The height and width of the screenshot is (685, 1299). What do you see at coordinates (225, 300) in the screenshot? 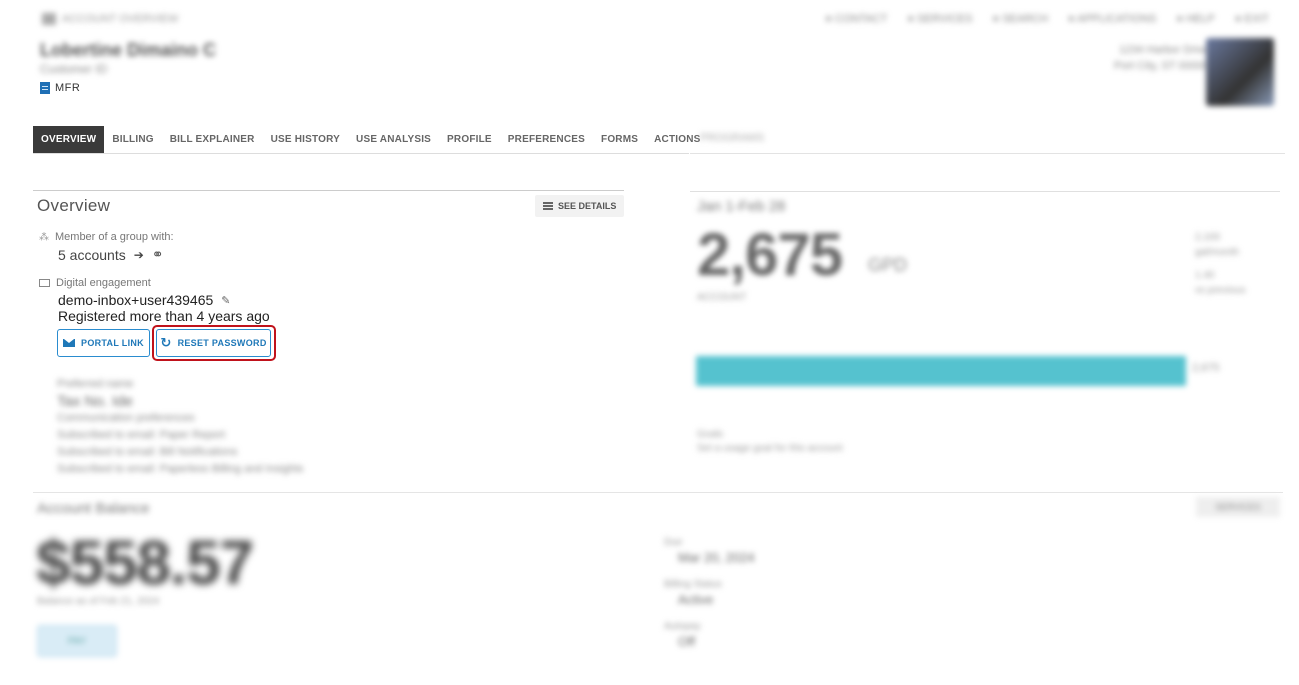
I see `edit-pencil-icon: ✎` at bounding box center [225, 300].